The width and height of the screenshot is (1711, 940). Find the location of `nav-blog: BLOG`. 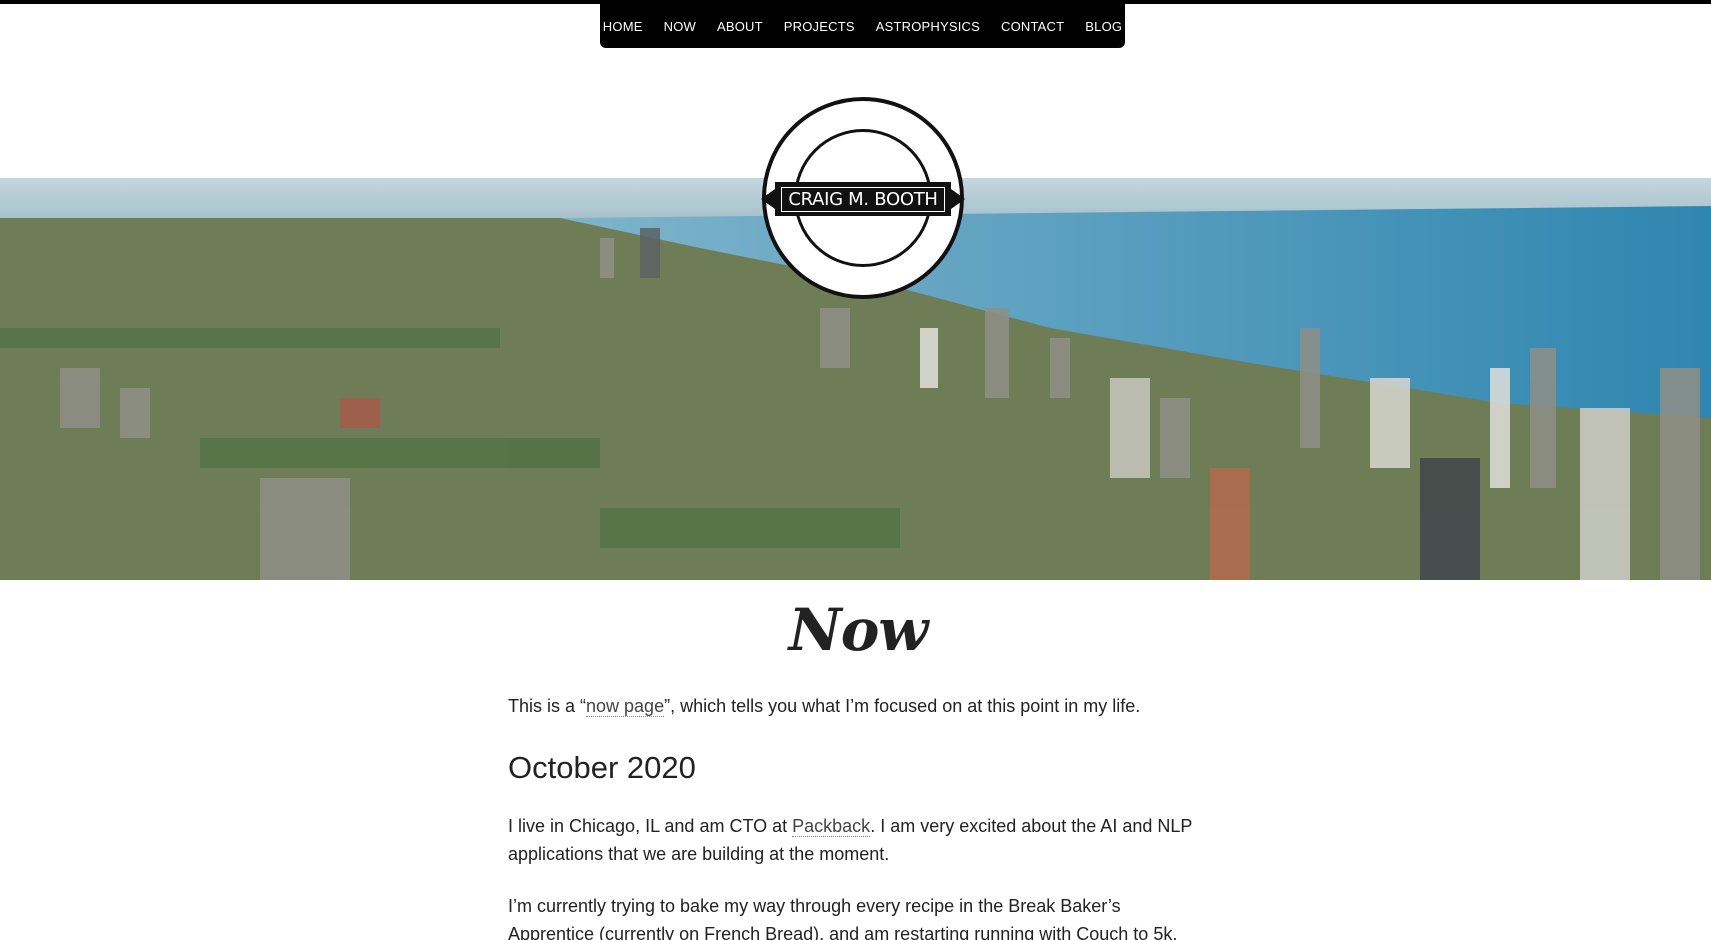

nav-blog: BLOG is located at coordinates (1103, 26).